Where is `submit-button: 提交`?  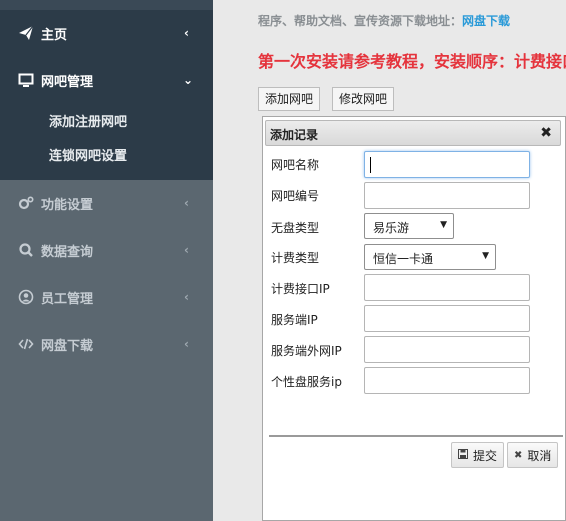
submit-button: 提交 is located at coordinates (478, 455).